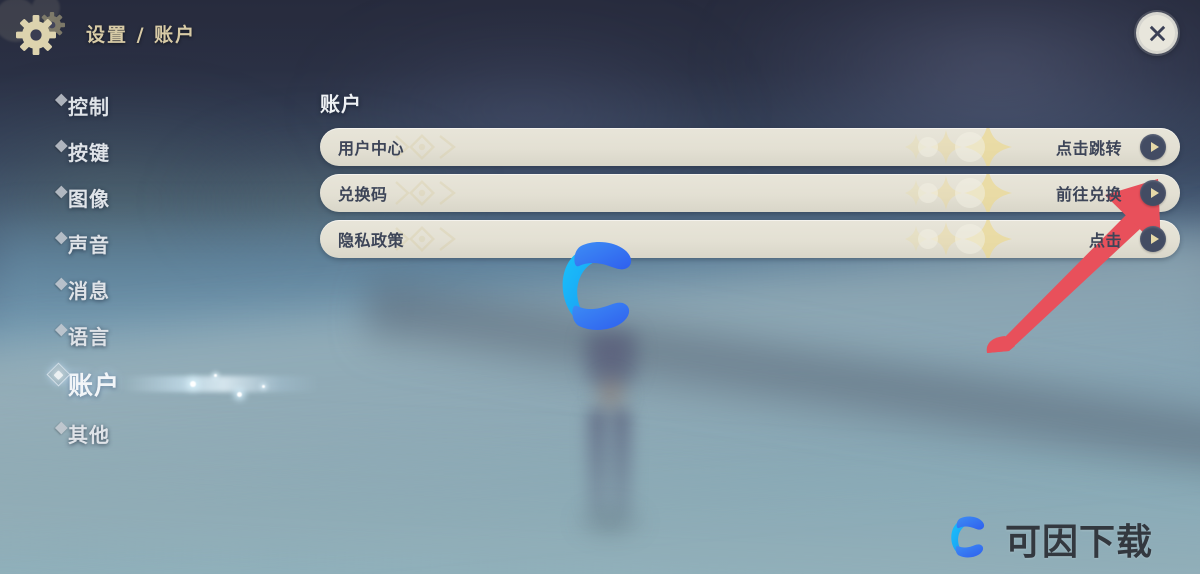 The height and width of the screenshot is (574, 1200). Describe the element at coordinates (1088, 194) in the screenshot. I see `row-action-label: 前往兑换` at that location.